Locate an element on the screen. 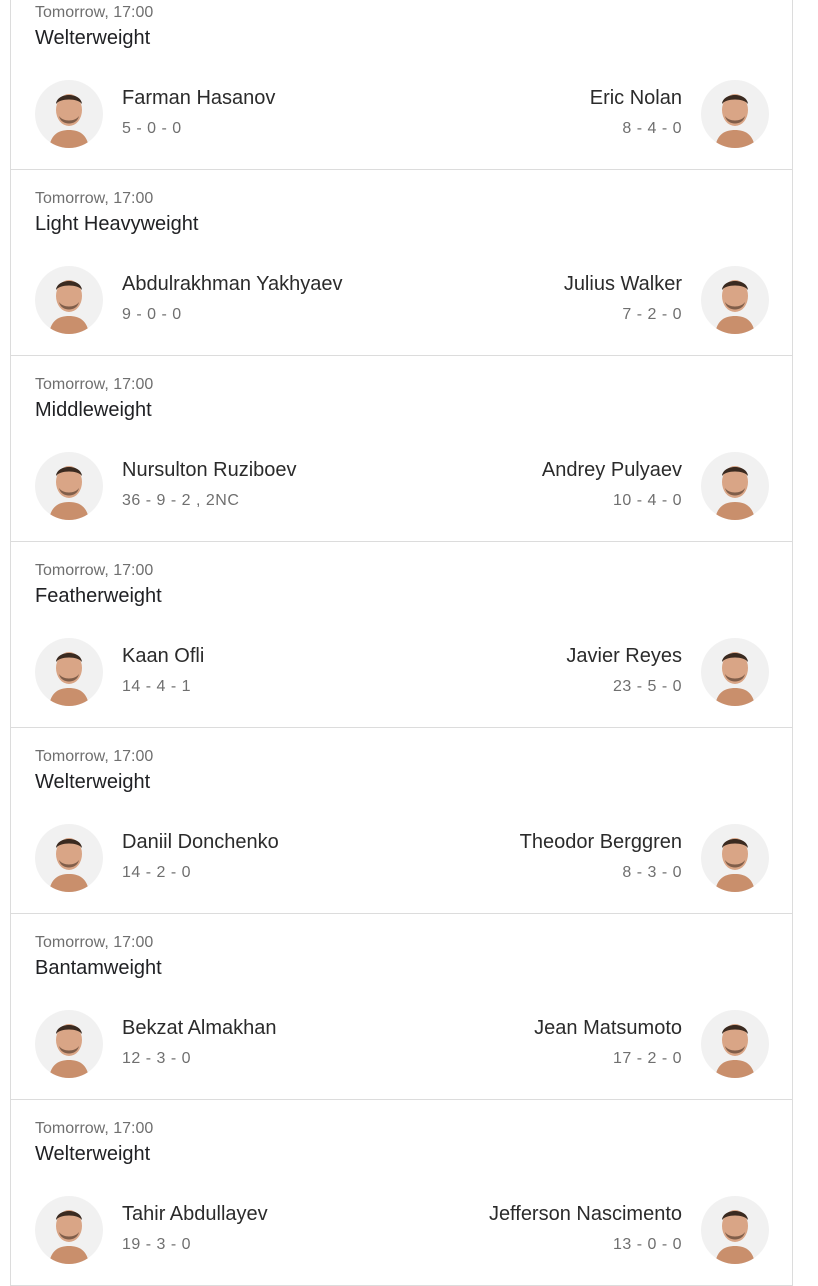 The width and height of the screenshot is (818, 1286). fighter1-name: Farman Hasanov is located at coordinates (198, 98).